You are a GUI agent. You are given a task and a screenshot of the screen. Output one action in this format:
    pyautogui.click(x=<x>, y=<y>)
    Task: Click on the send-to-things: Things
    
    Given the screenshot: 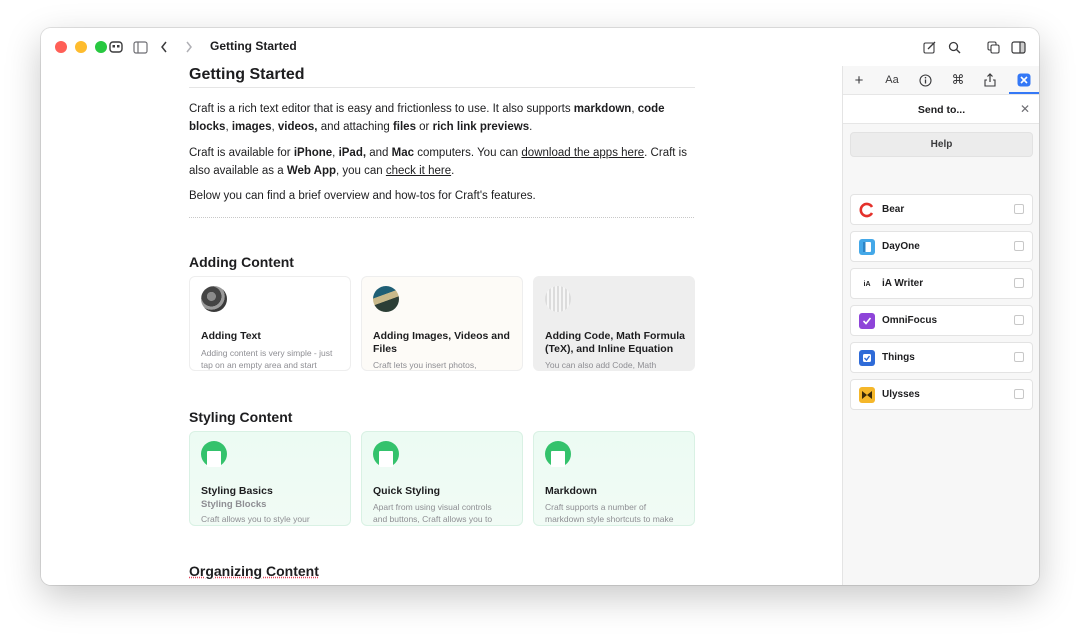 What is the action you would take?
    pyautogui.click(x=941, y=357)
    